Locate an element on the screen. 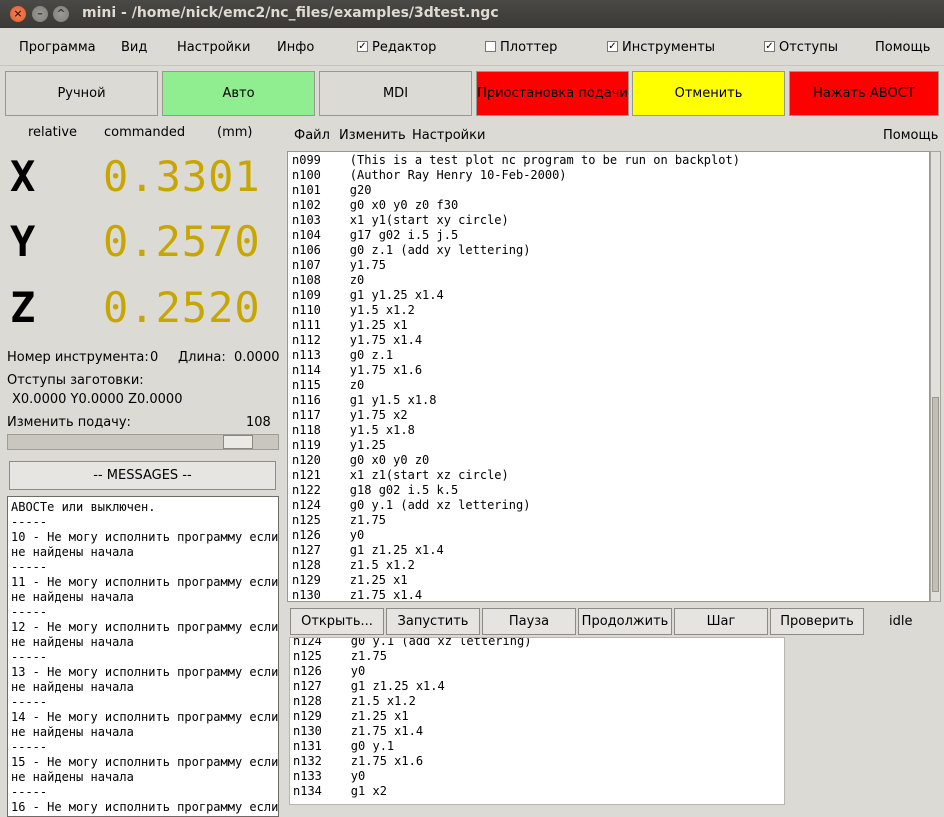 Image resolution: width=944 pixels, height=817 pixels. tool-length-value: 0.0000 is located at coordinates (257, 357).